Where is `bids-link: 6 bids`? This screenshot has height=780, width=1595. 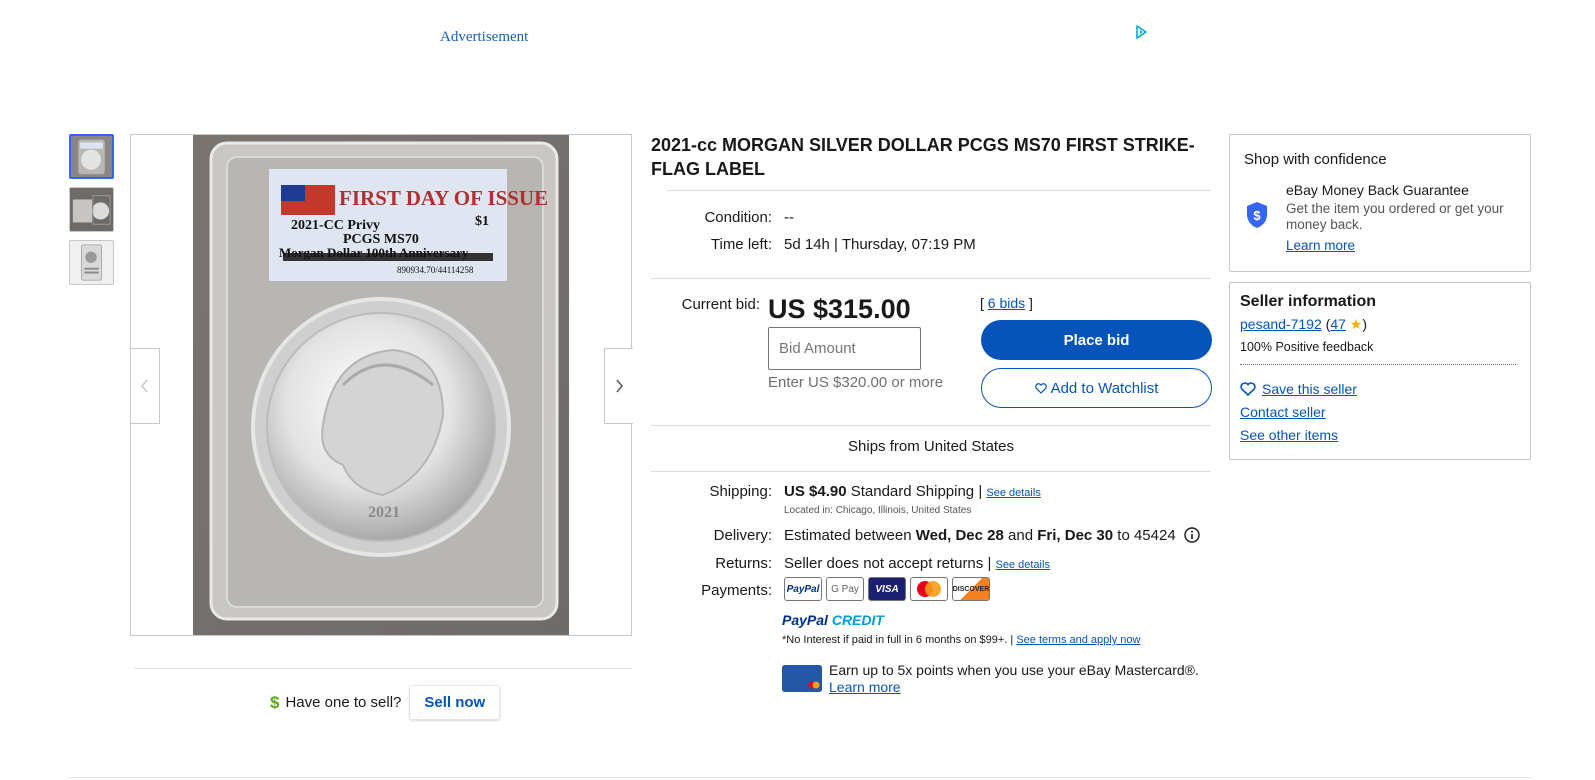
bids-link: 6 bids is located at coordinates (1006, 303).